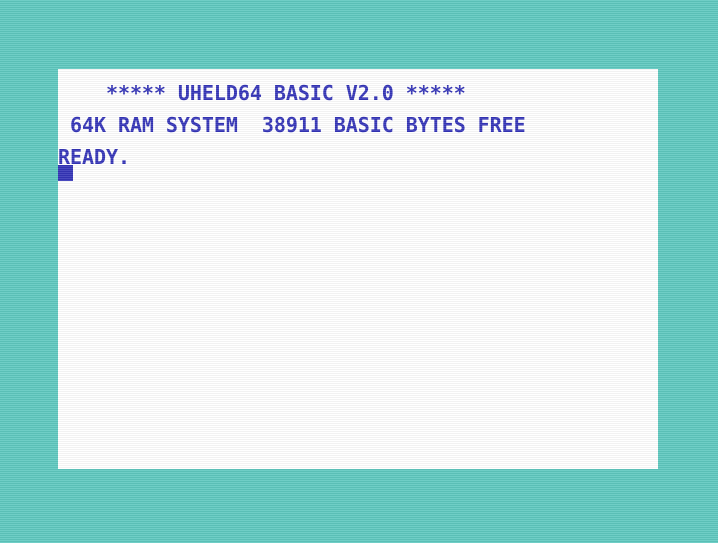 The image size is (718, 543). Describe the element at coordinates (262, 93) in the screenshot. I see `banner-line: ***** UHELD64 BASIC V2.0 *****` at that location.